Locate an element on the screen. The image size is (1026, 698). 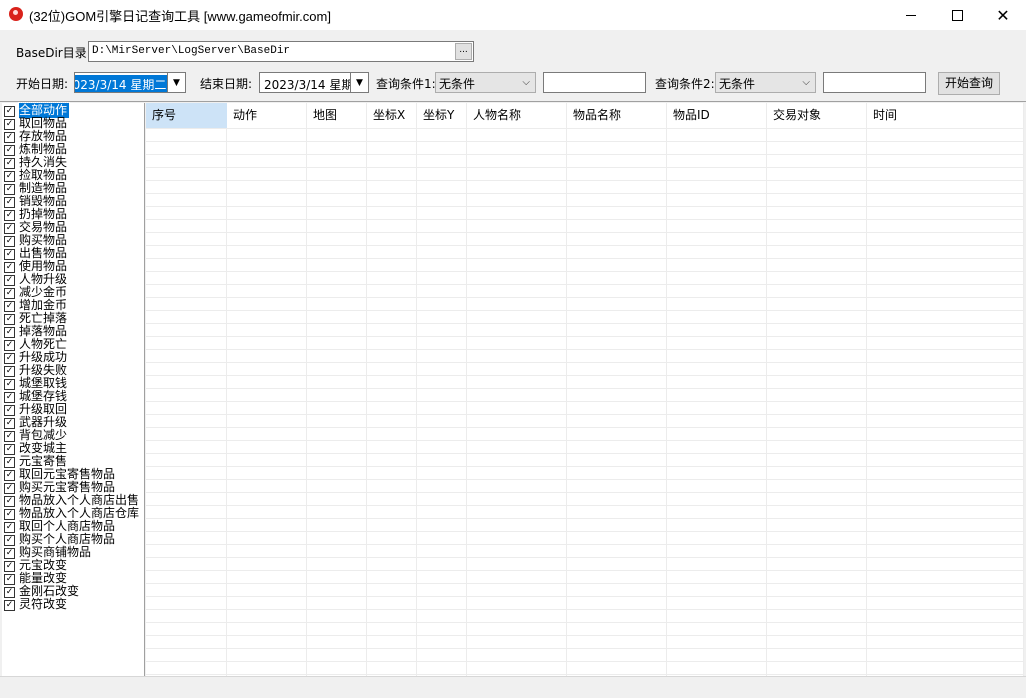
column-header: 物品名称 is located at coordinates (617, 115).